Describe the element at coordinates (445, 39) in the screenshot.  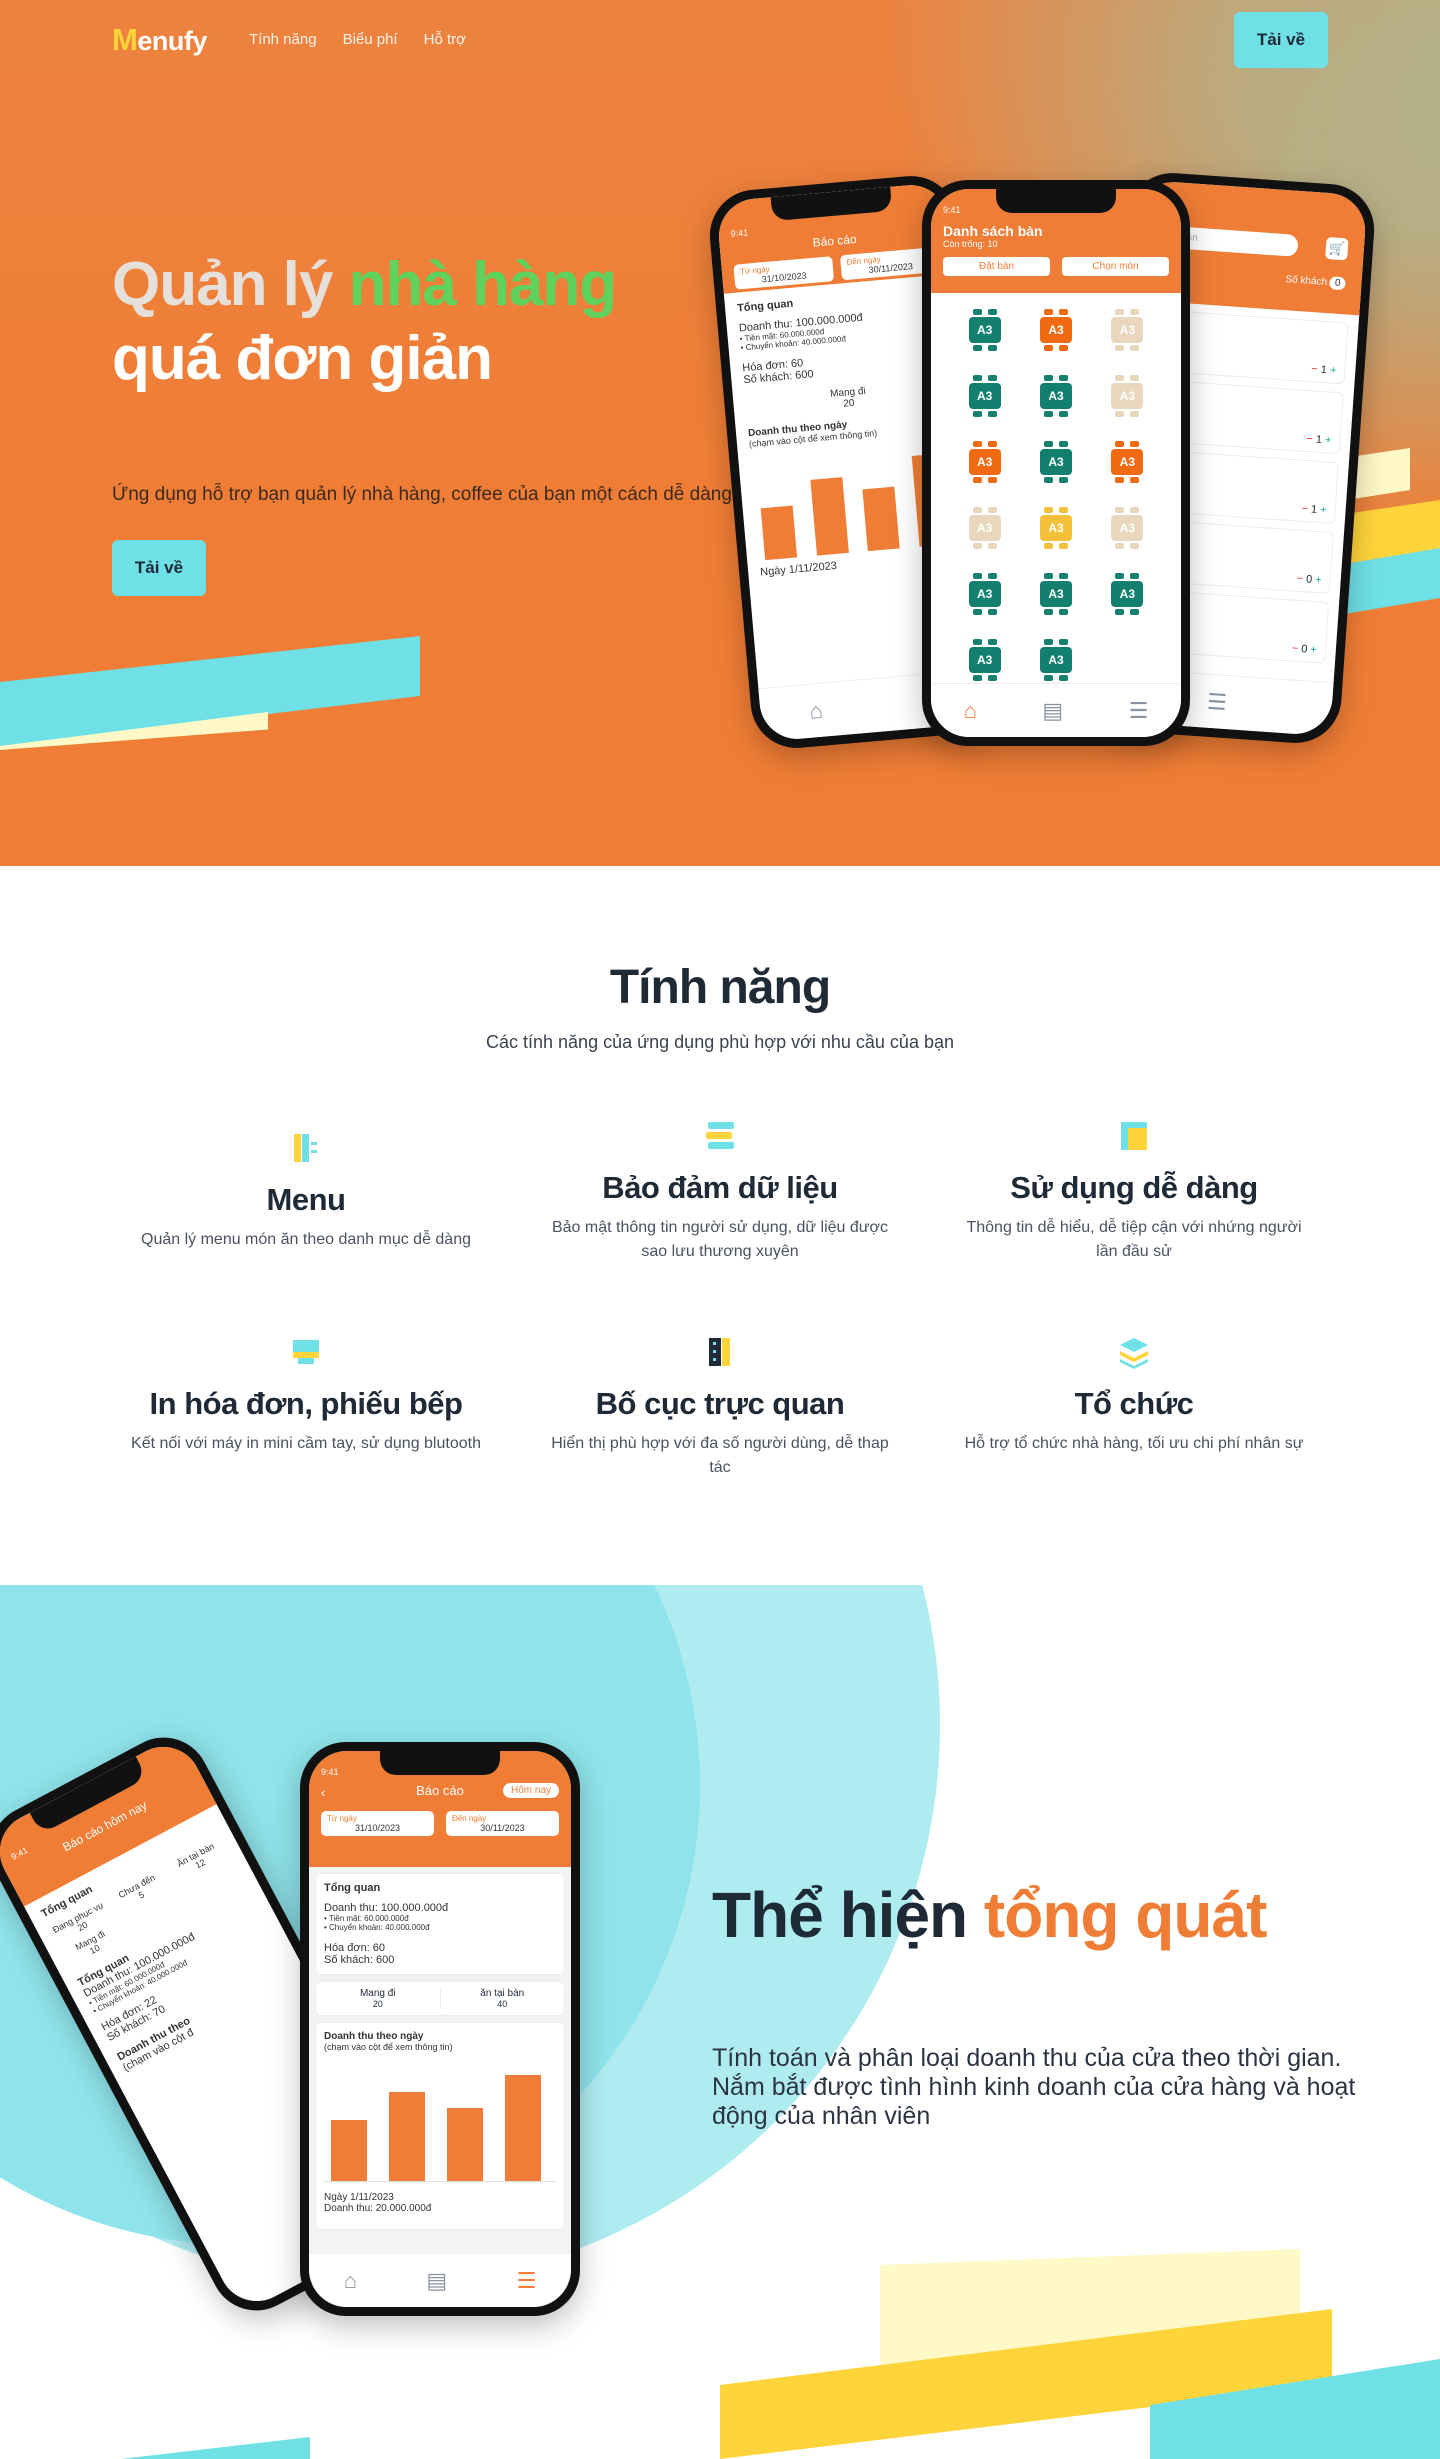
I see `nav-link-support: Hỗ trợ` at that location.